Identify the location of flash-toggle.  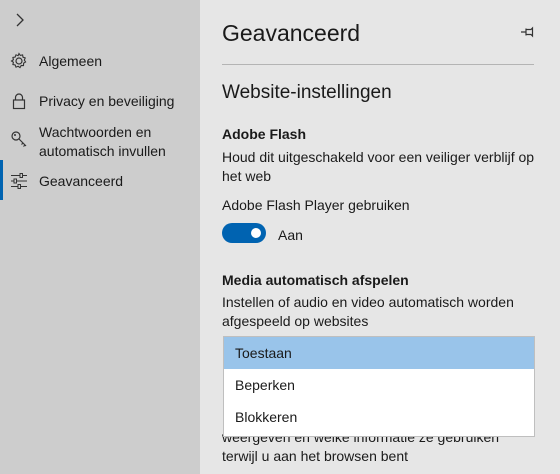
(244, 233).